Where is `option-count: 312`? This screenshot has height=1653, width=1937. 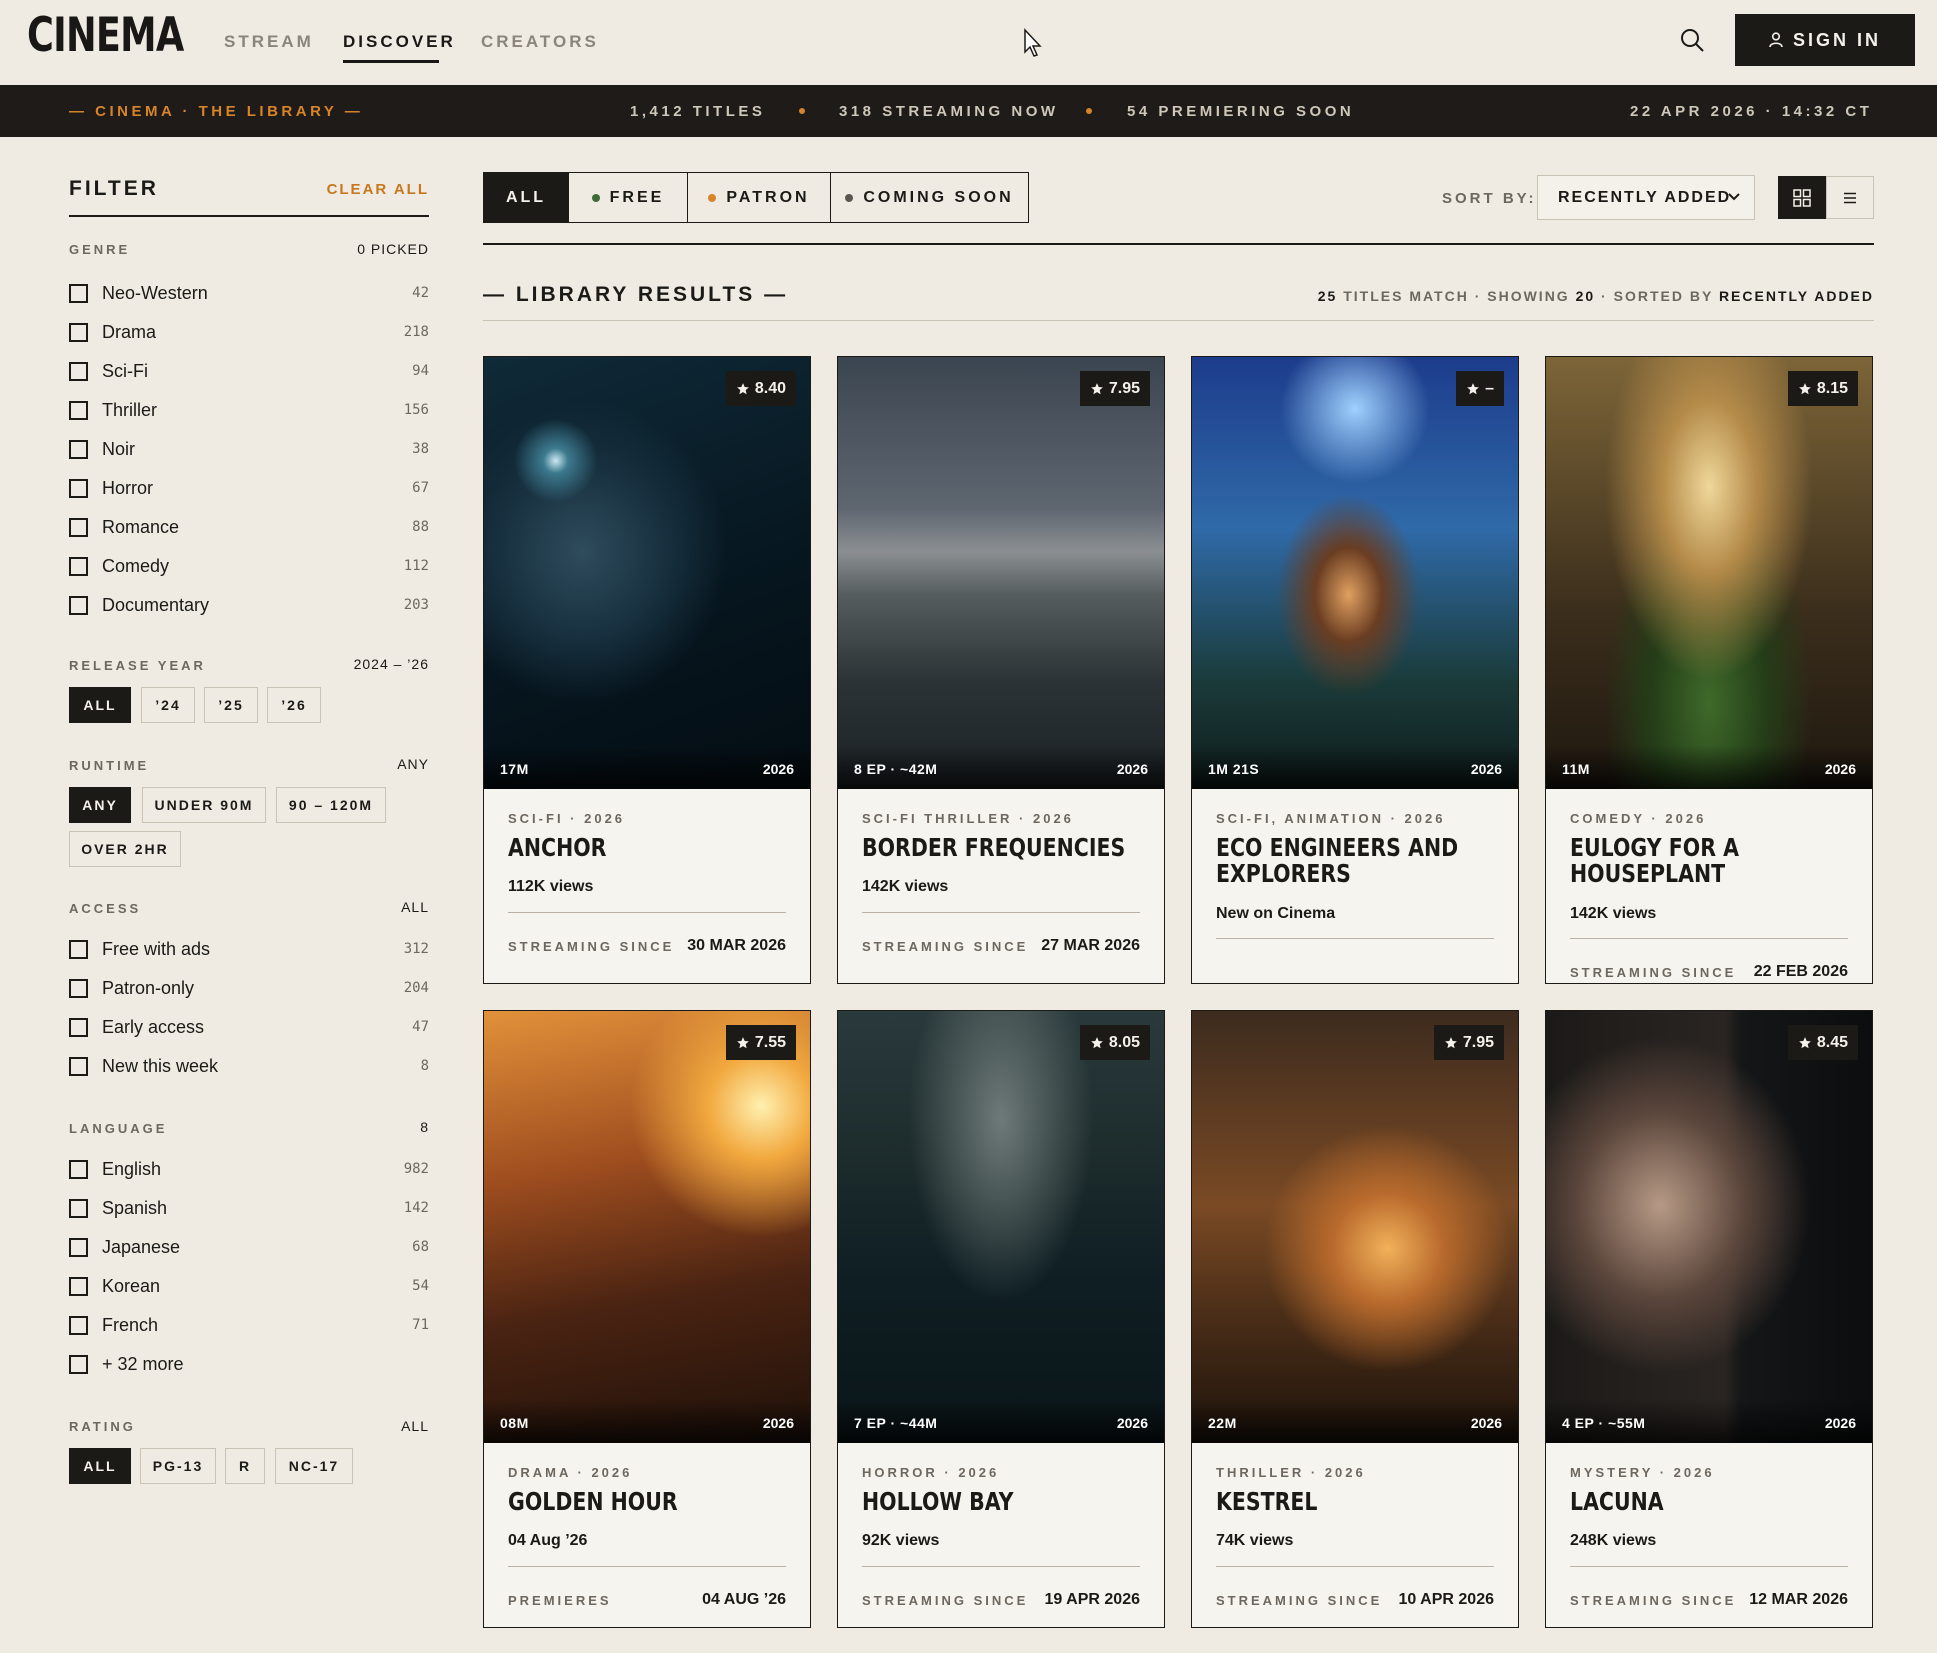 option-count: 312 is located at coordinates (416, 949).